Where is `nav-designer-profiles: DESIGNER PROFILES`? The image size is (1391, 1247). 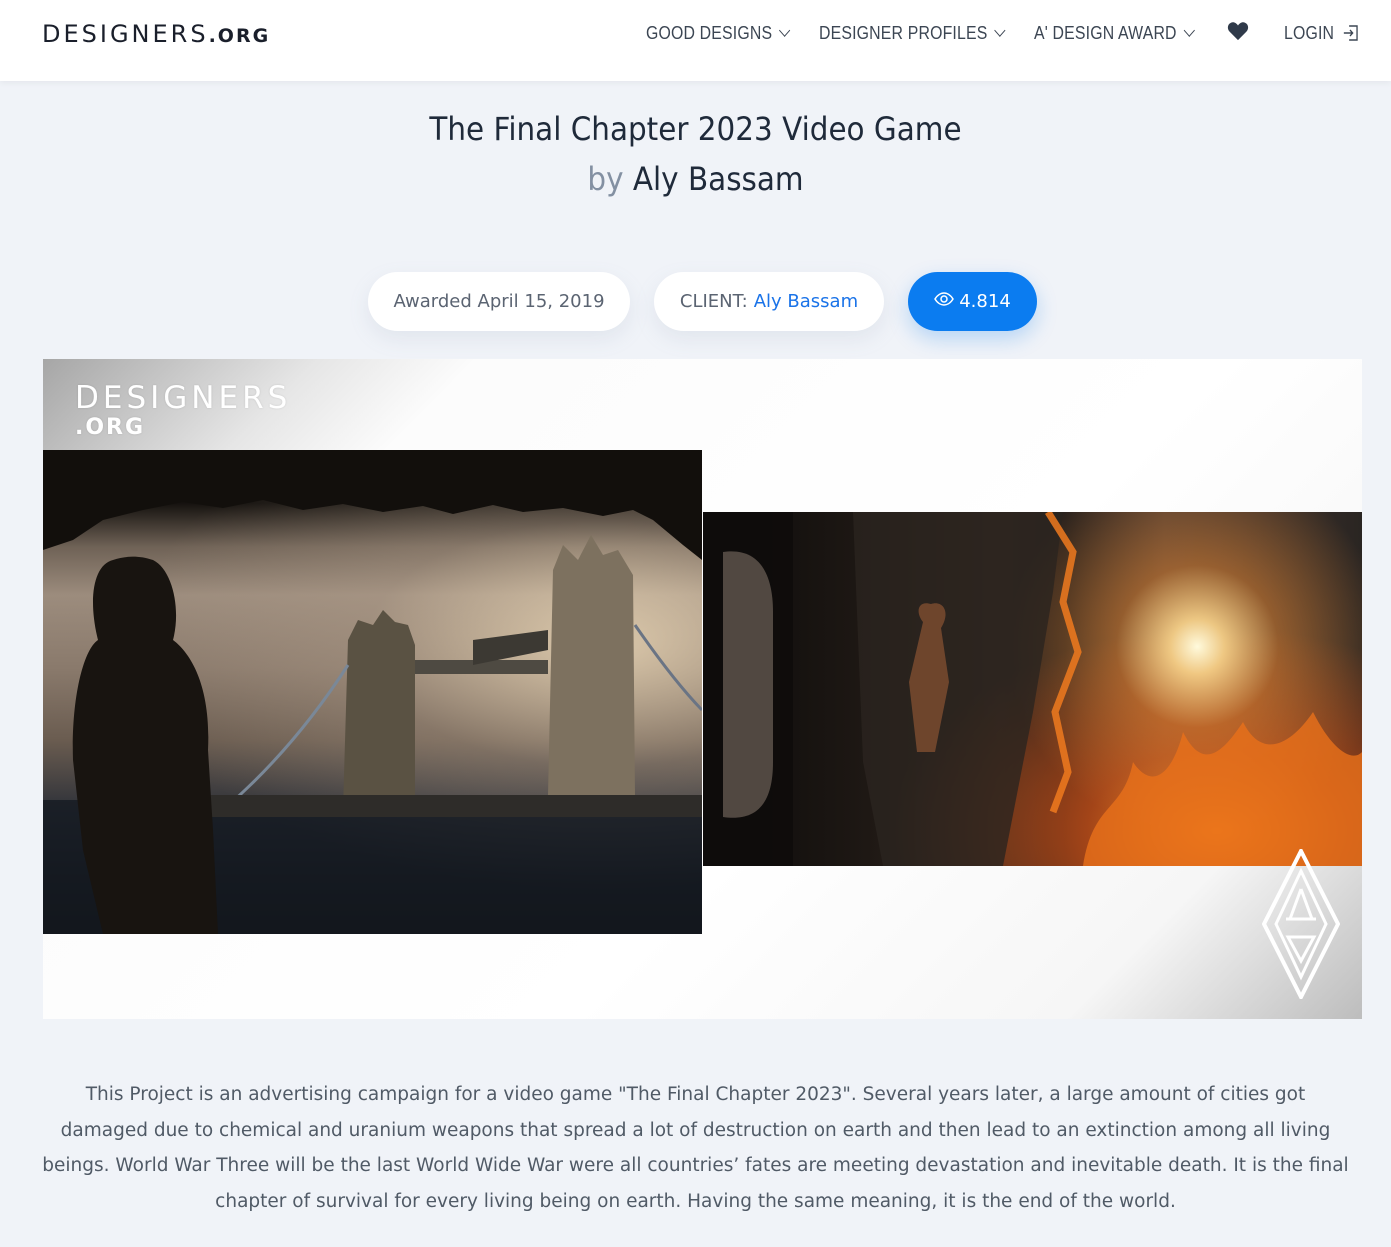 nav-designer-profiles: DESIGNER PROFILES is located at coordinates (912, 33).